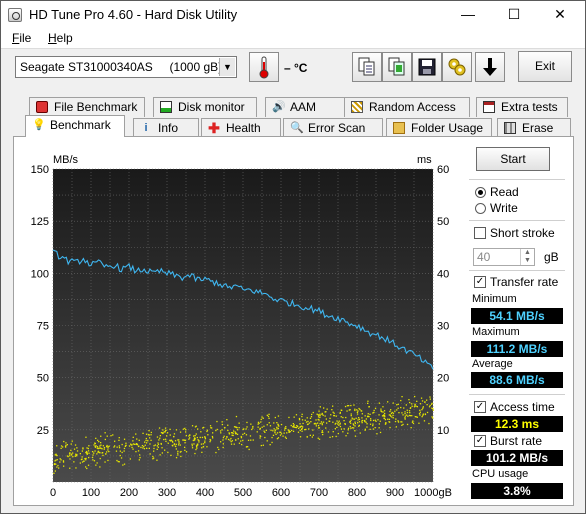 The image size is (586, 514). I want to click on tab-disk-monitor: Disk monitor, so click(205, 107).